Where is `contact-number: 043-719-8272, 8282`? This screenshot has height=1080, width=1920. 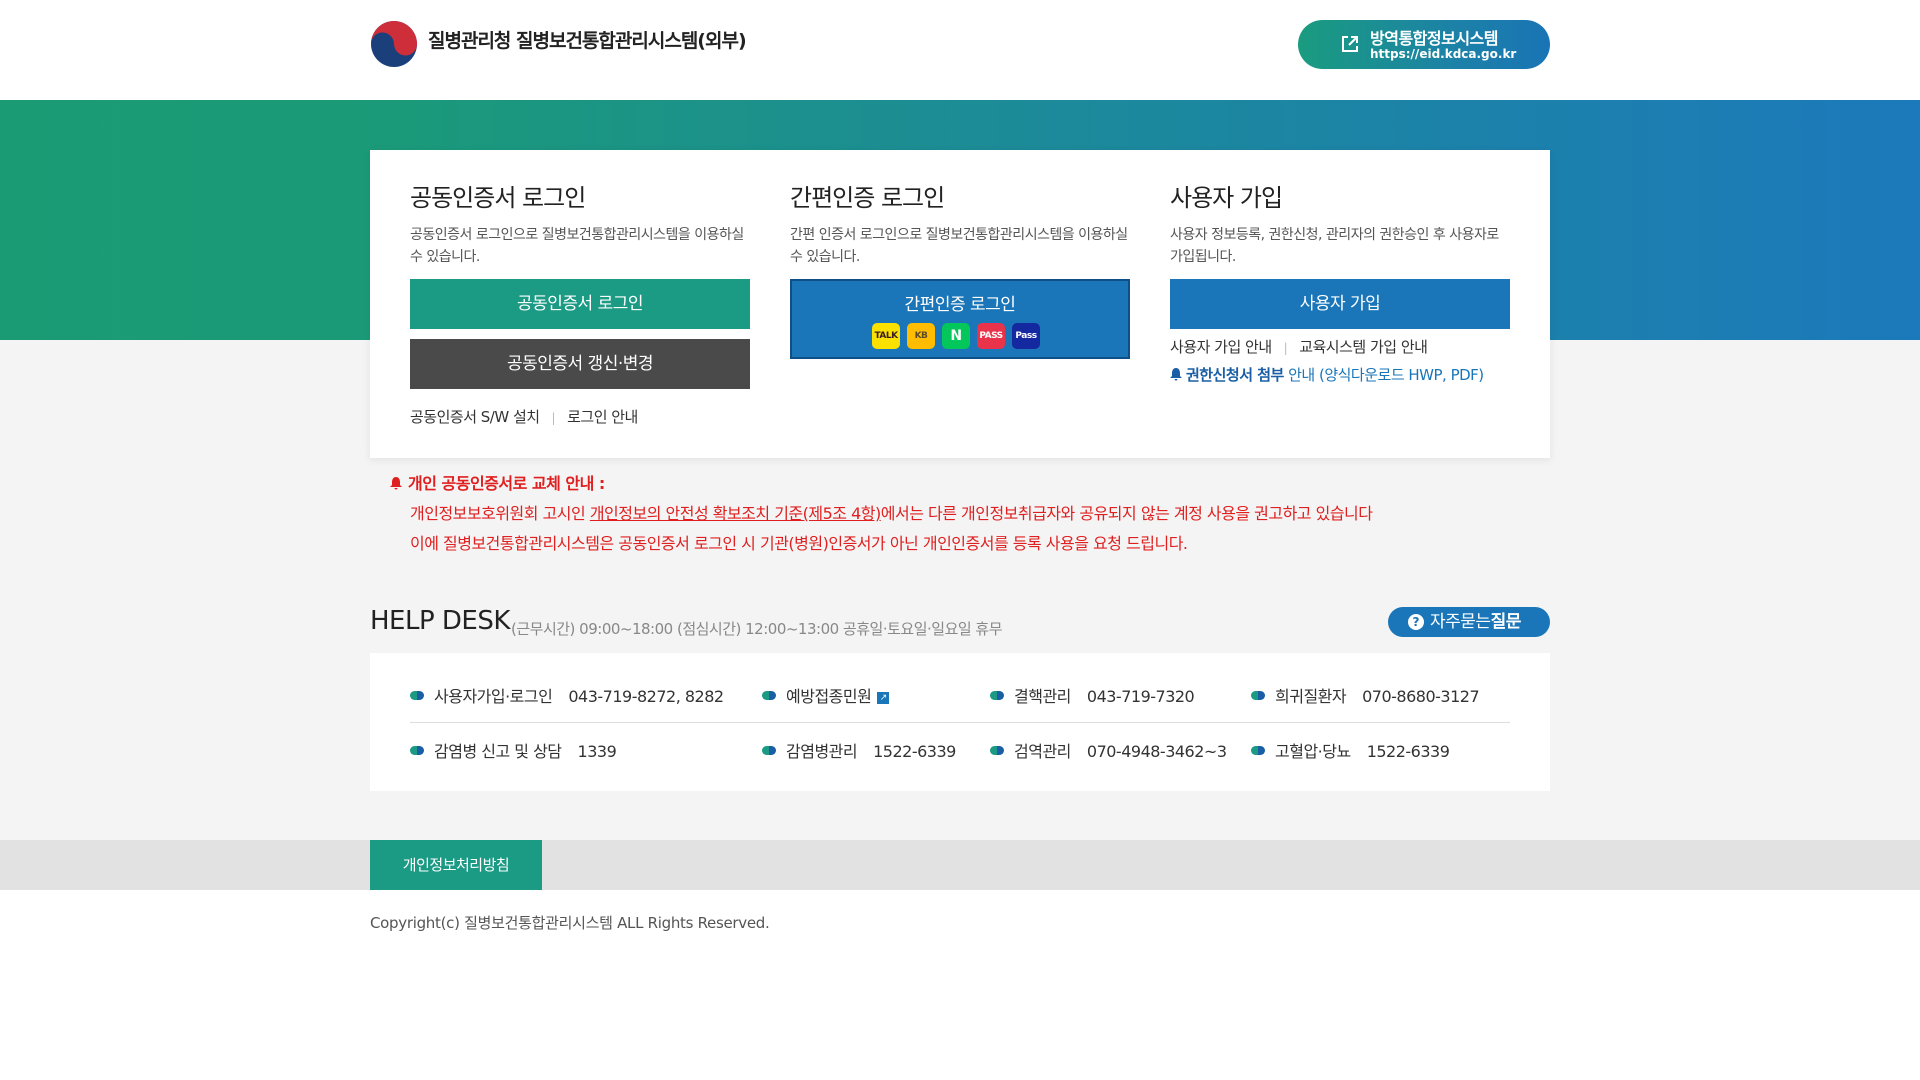
contact-number: 043-719-8272, 8282 is located at coordinates (646, 696).